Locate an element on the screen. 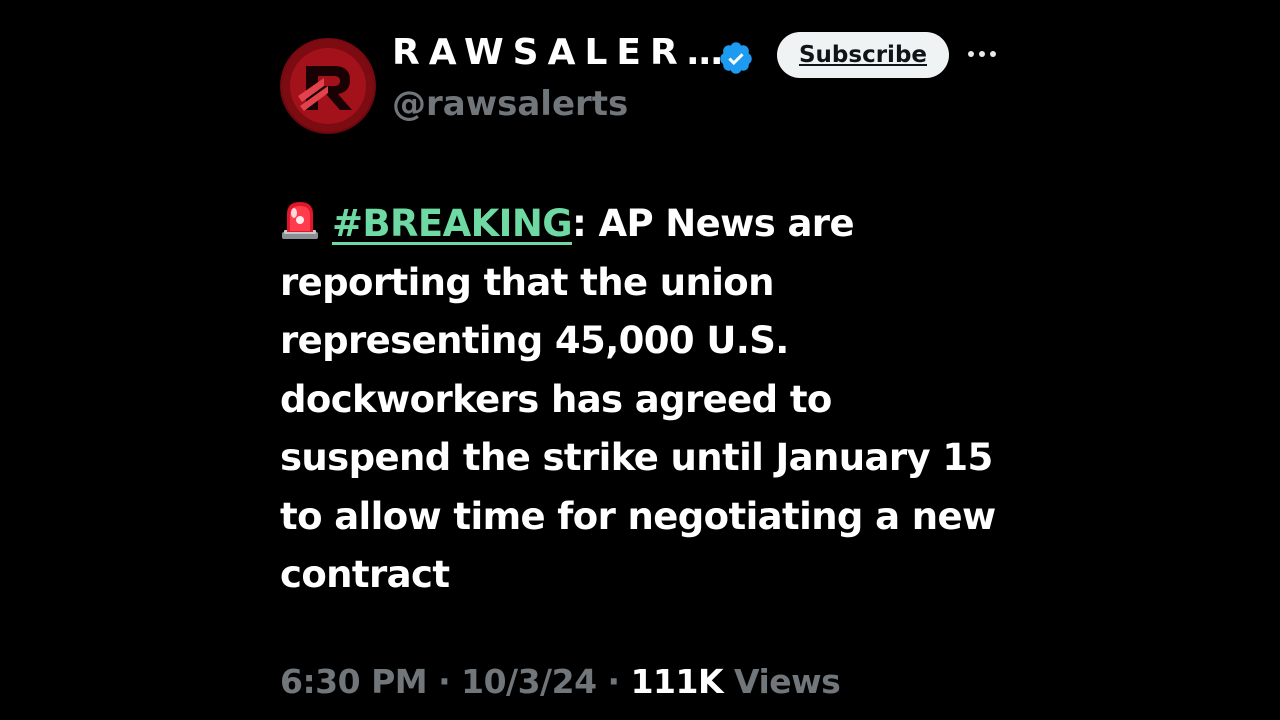 This screenshot has height=720, width=1280. verified-badge-icon is located at coordinates (736, 58).